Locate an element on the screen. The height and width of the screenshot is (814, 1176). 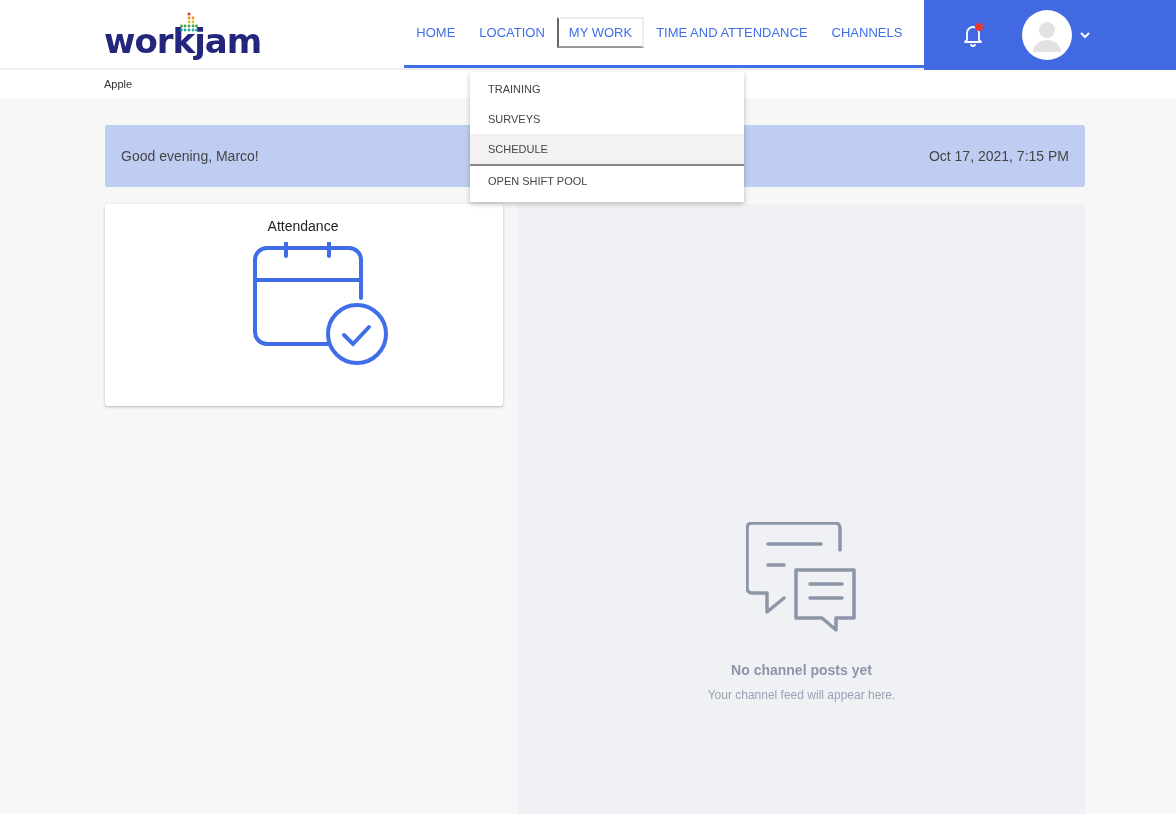
logo: workjam is located at coordinates (183, 41).